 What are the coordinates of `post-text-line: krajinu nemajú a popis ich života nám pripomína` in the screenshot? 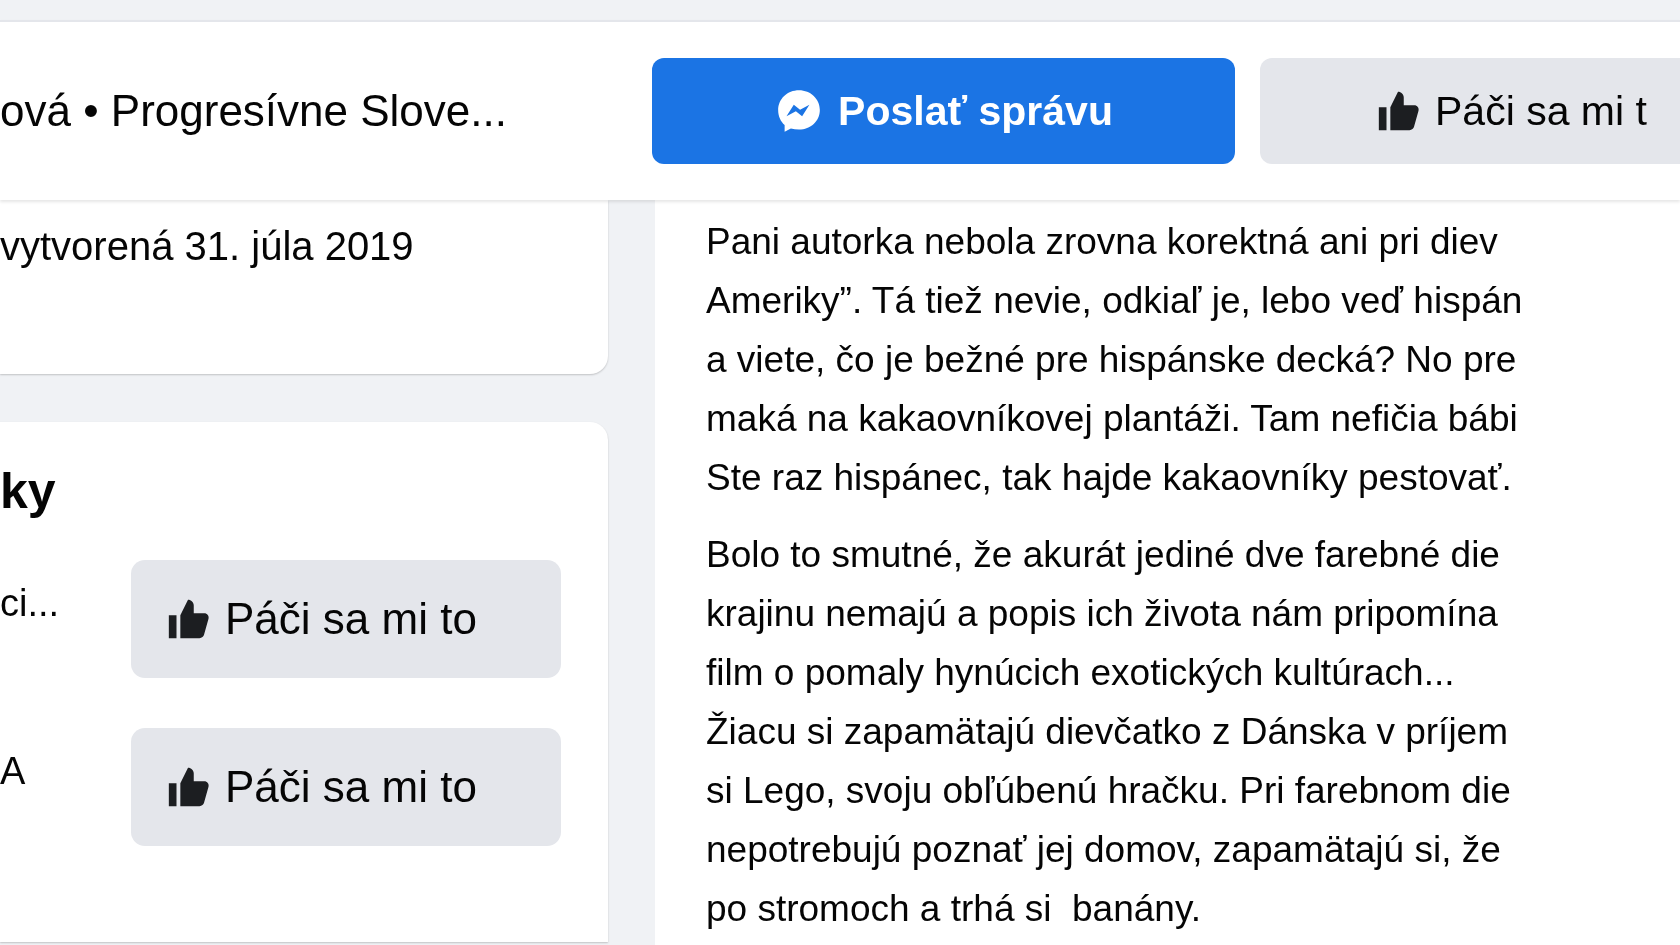 It's located at (1102, 614).